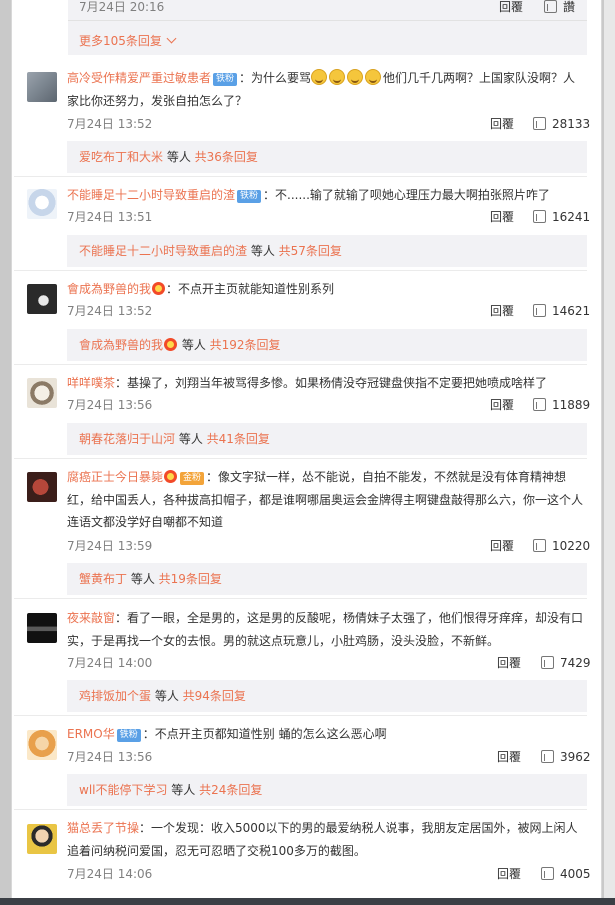 The height and width of the screenshot is (905, 615). Describe the element at coordinates (561, 546) in the screenshot. I see `like-button: 10220` at that location.